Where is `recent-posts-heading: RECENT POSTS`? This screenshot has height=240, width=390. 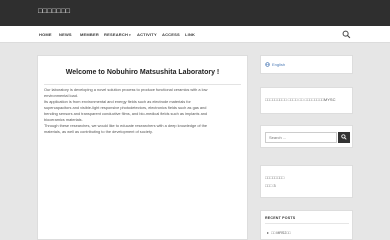
recent-posts-heading: RECENT POSTS is located at coordinates (280, 218).